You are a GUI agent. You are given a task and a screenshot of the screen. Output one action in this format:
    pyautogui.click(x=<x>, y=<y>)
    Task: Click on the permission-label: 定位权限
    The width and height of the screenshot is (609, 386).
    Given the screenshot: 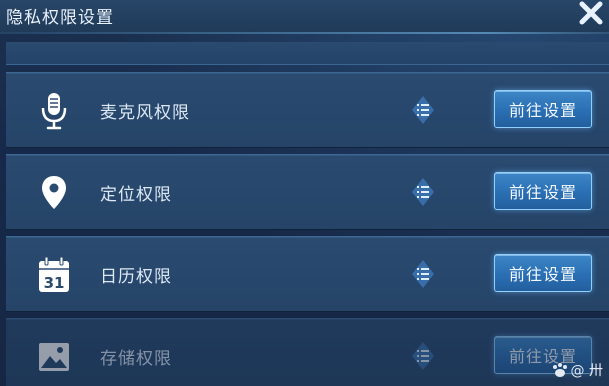 What is the action you would take?
    pyautogui.click(x=136, y=195)
    